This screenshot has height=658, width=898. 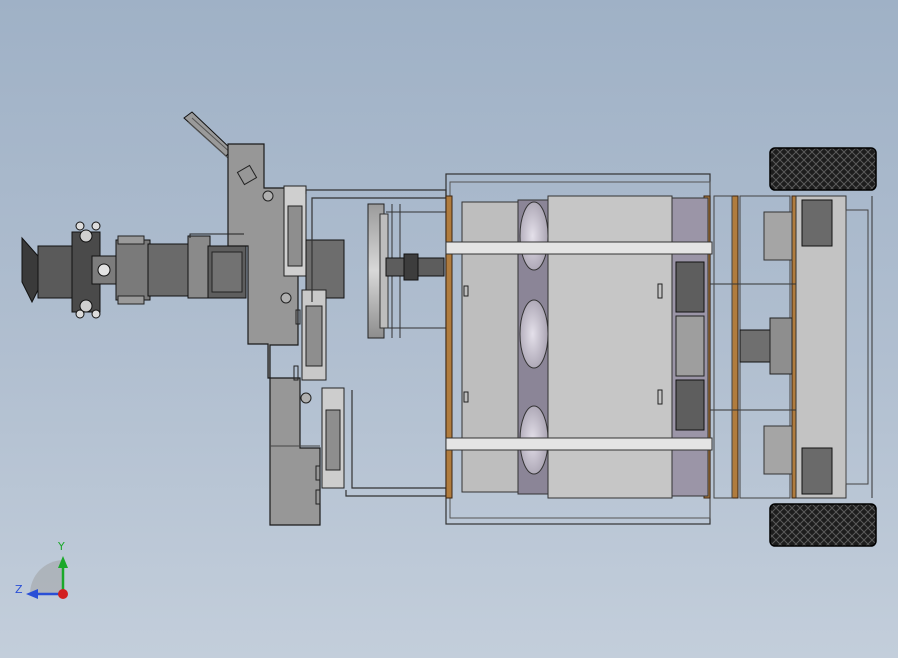 What do you see at coordinates (63, 594) in the screenshot?
I see `x-axis-origin` at bounding box center [63, 594].